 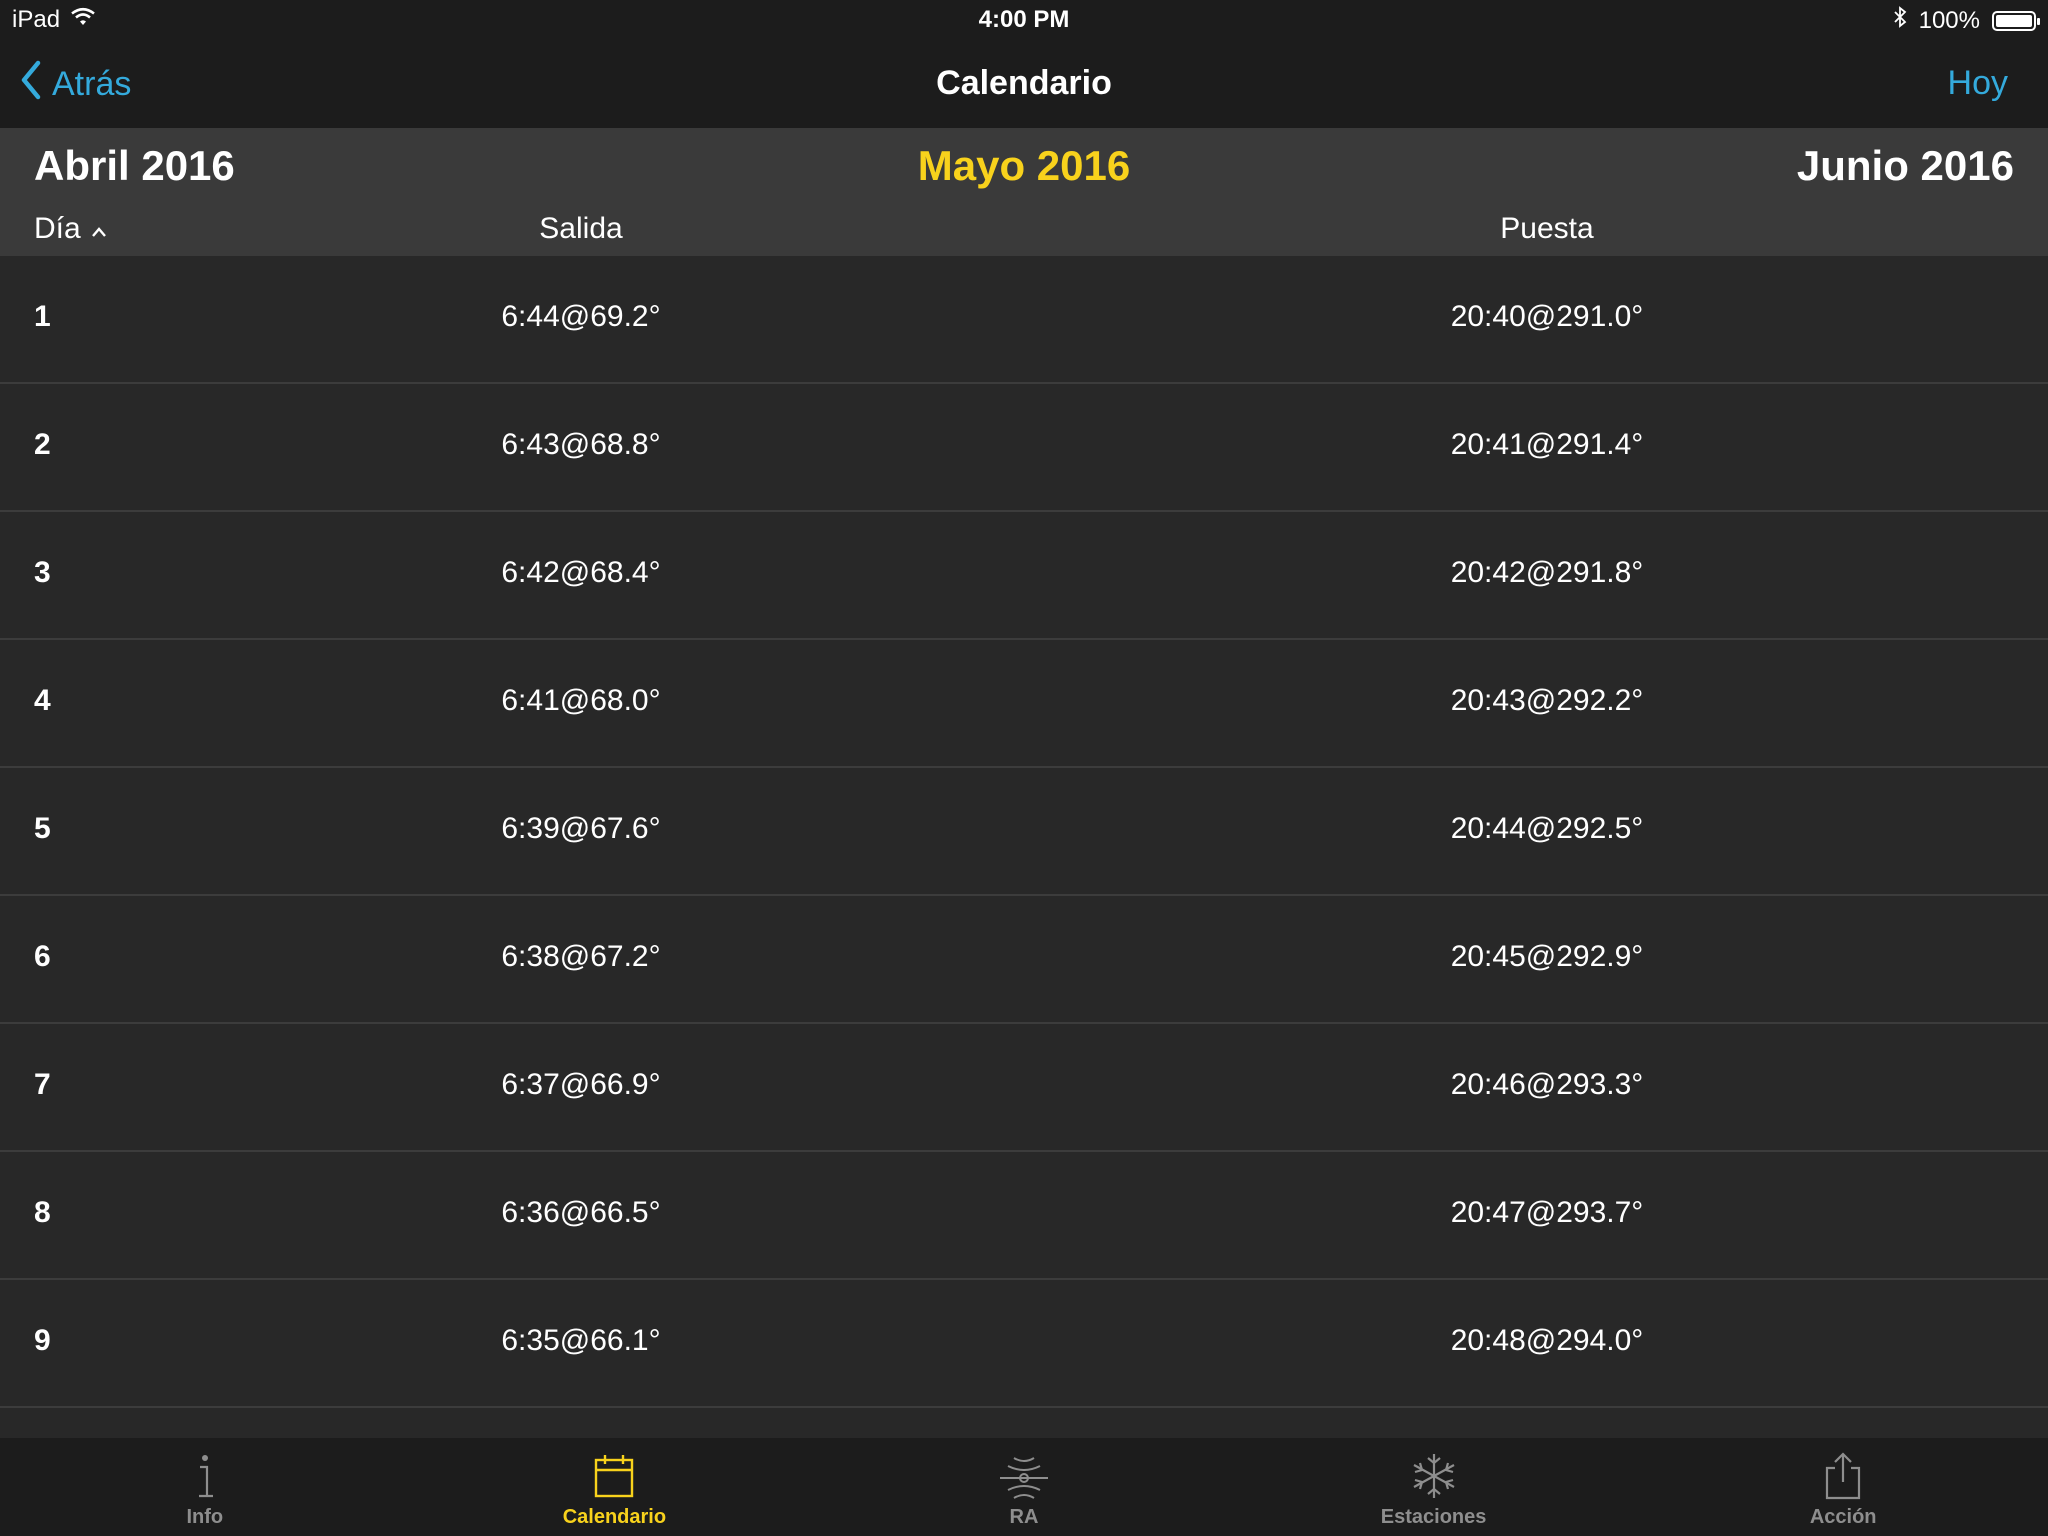 What do you see at coordinates (1024, 448) in the screenshot?
I see `table-row: 2 6:43@68.8° 20:41@291.4°` at bounding box center [1024, 448].